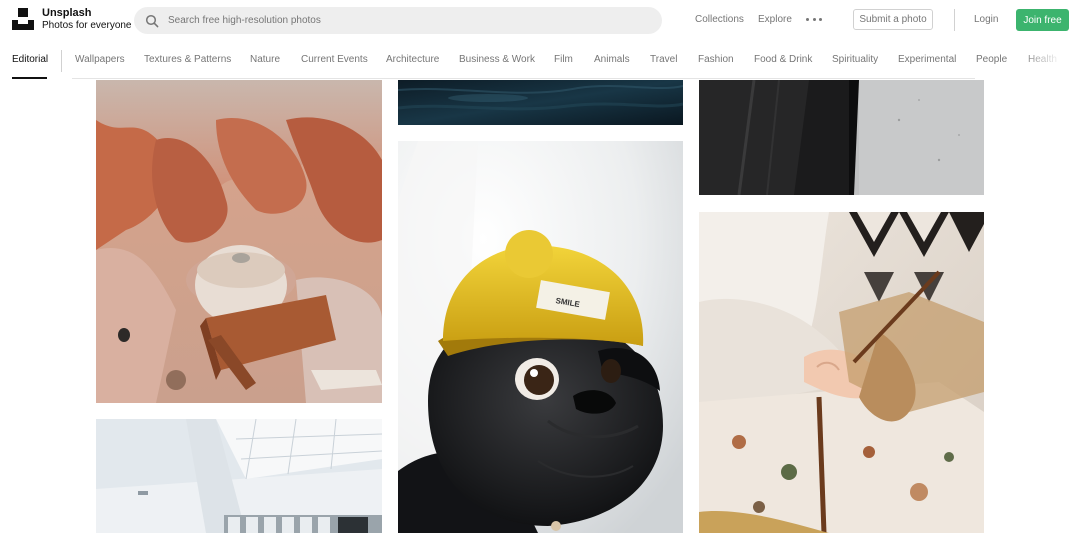 The width and height of the screenshot is (1080, 533). Describe the element at coordinates (497, 60) in the screenshot. I see `topic-business-work: Business & Work` at that location.